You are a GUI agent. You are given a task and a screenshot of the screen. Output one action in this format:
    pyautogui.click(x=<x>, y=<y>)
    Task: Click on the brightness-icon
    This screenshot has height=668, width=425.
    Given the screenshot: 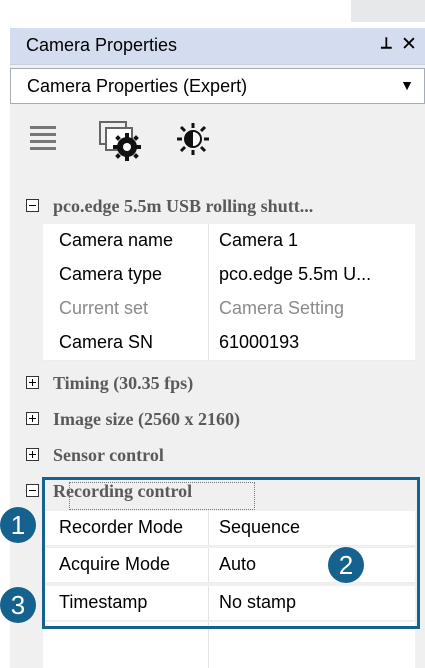 What is the action you would take?
    pyautogui.click(x=193, y=139)
    